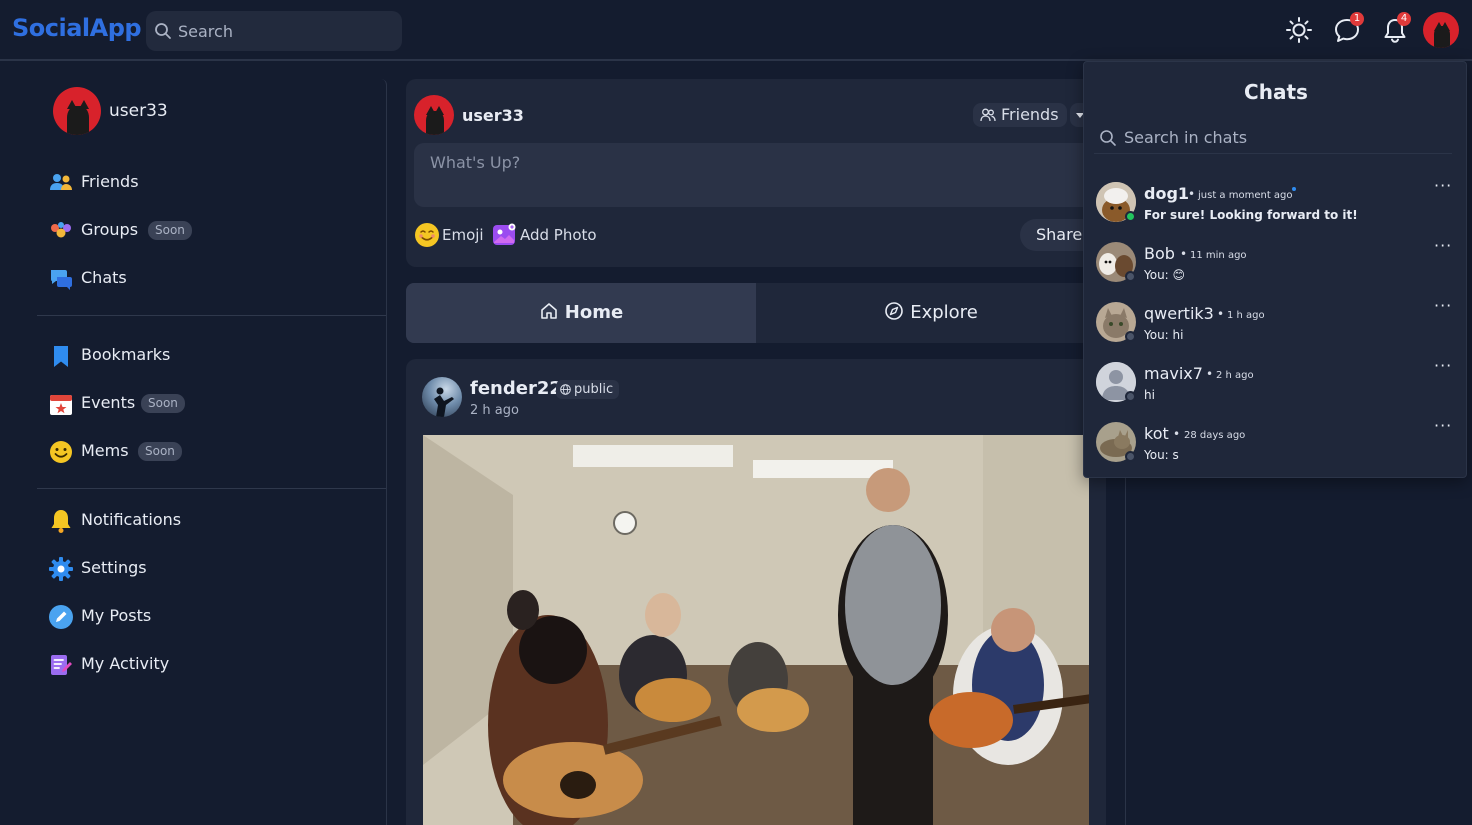  Describe the element at coordinates (125, 663) in the screenshot. I see `sidebar-item-label: My Activity` at that location.